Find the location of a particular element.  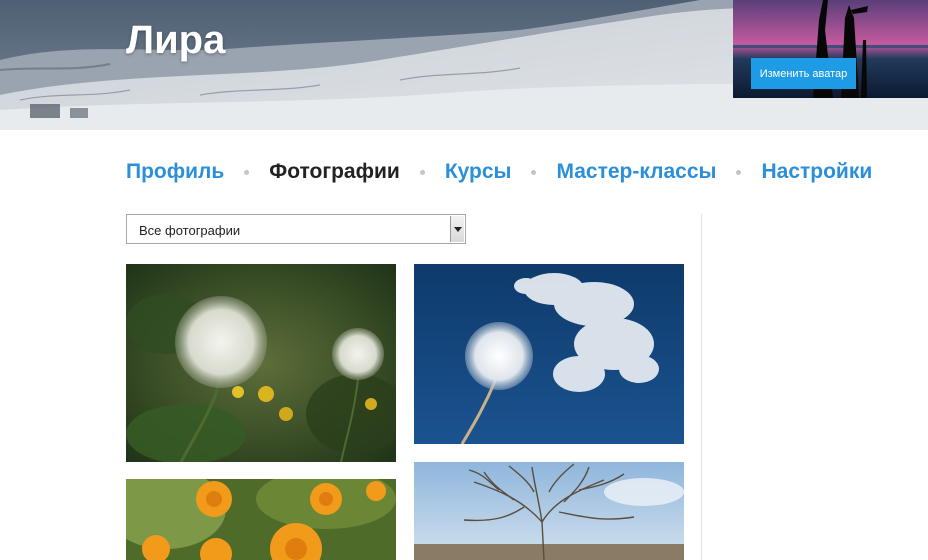

nav-master-classes: Мастер-классы is located at coordinates (636, 172).